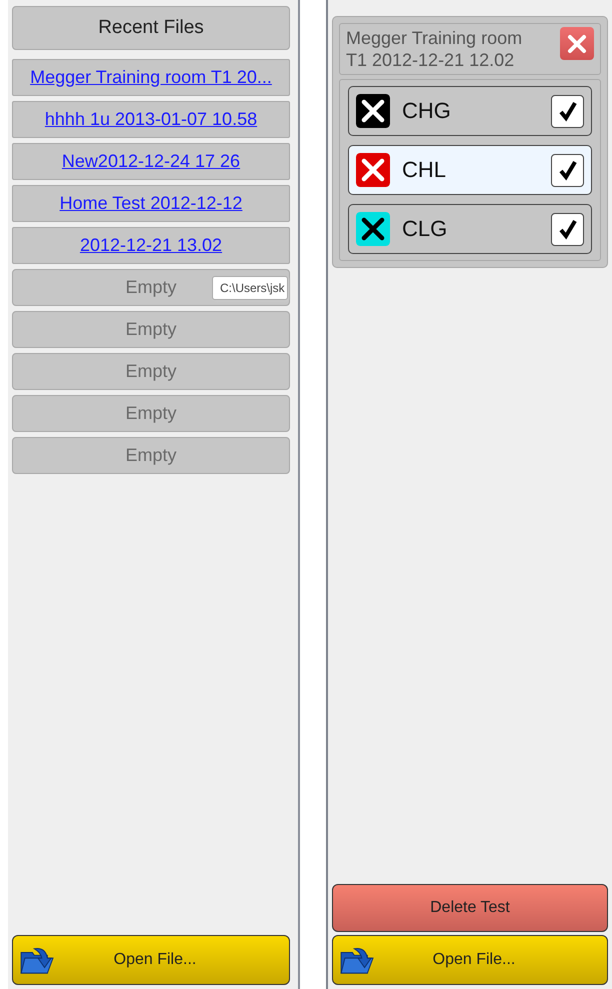 This screenshot has height=989, width=612. What do you see at coordinates (425, 229) in the screenshot?
I see `channel-label: CLG` at bounding box center [425, 229].